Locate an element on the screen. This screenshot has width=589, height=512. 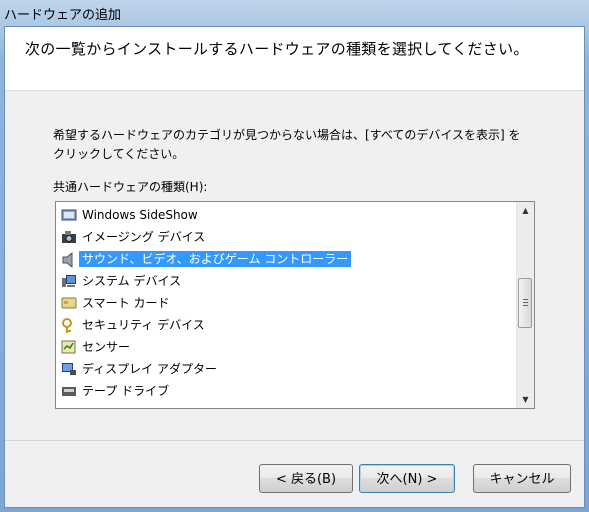
list-item-tape-drives: テープ ドライブ is located at coordinates (286, 391).